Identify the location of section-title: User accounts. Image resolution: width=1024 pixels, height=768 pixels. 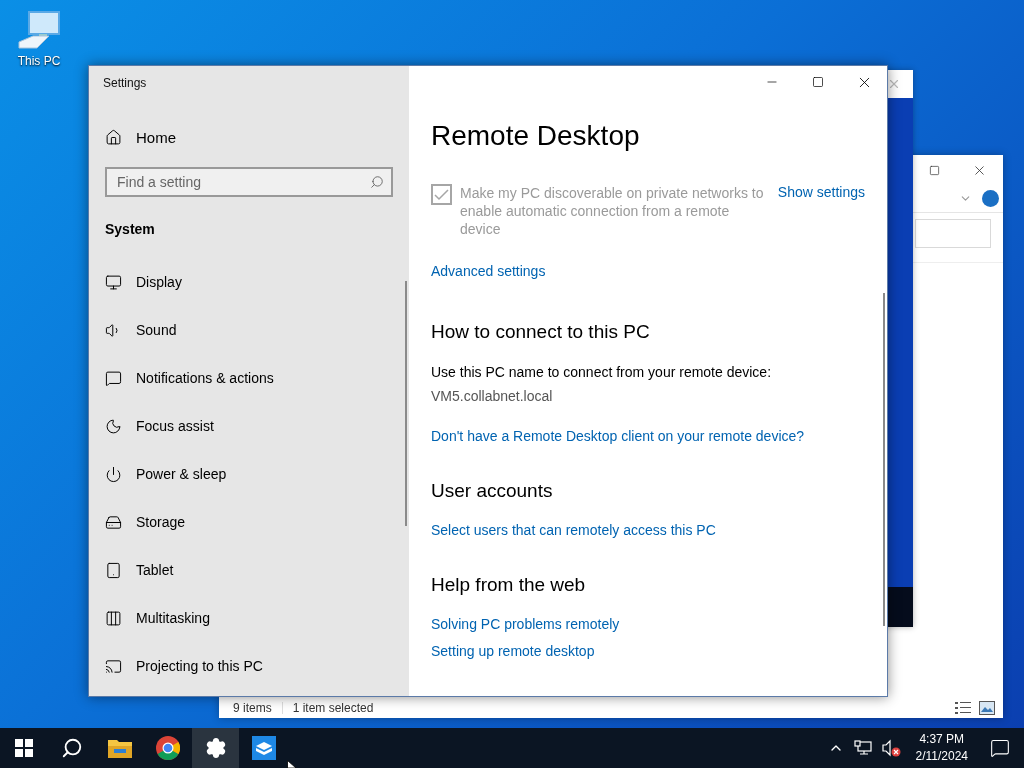
(492, 491).